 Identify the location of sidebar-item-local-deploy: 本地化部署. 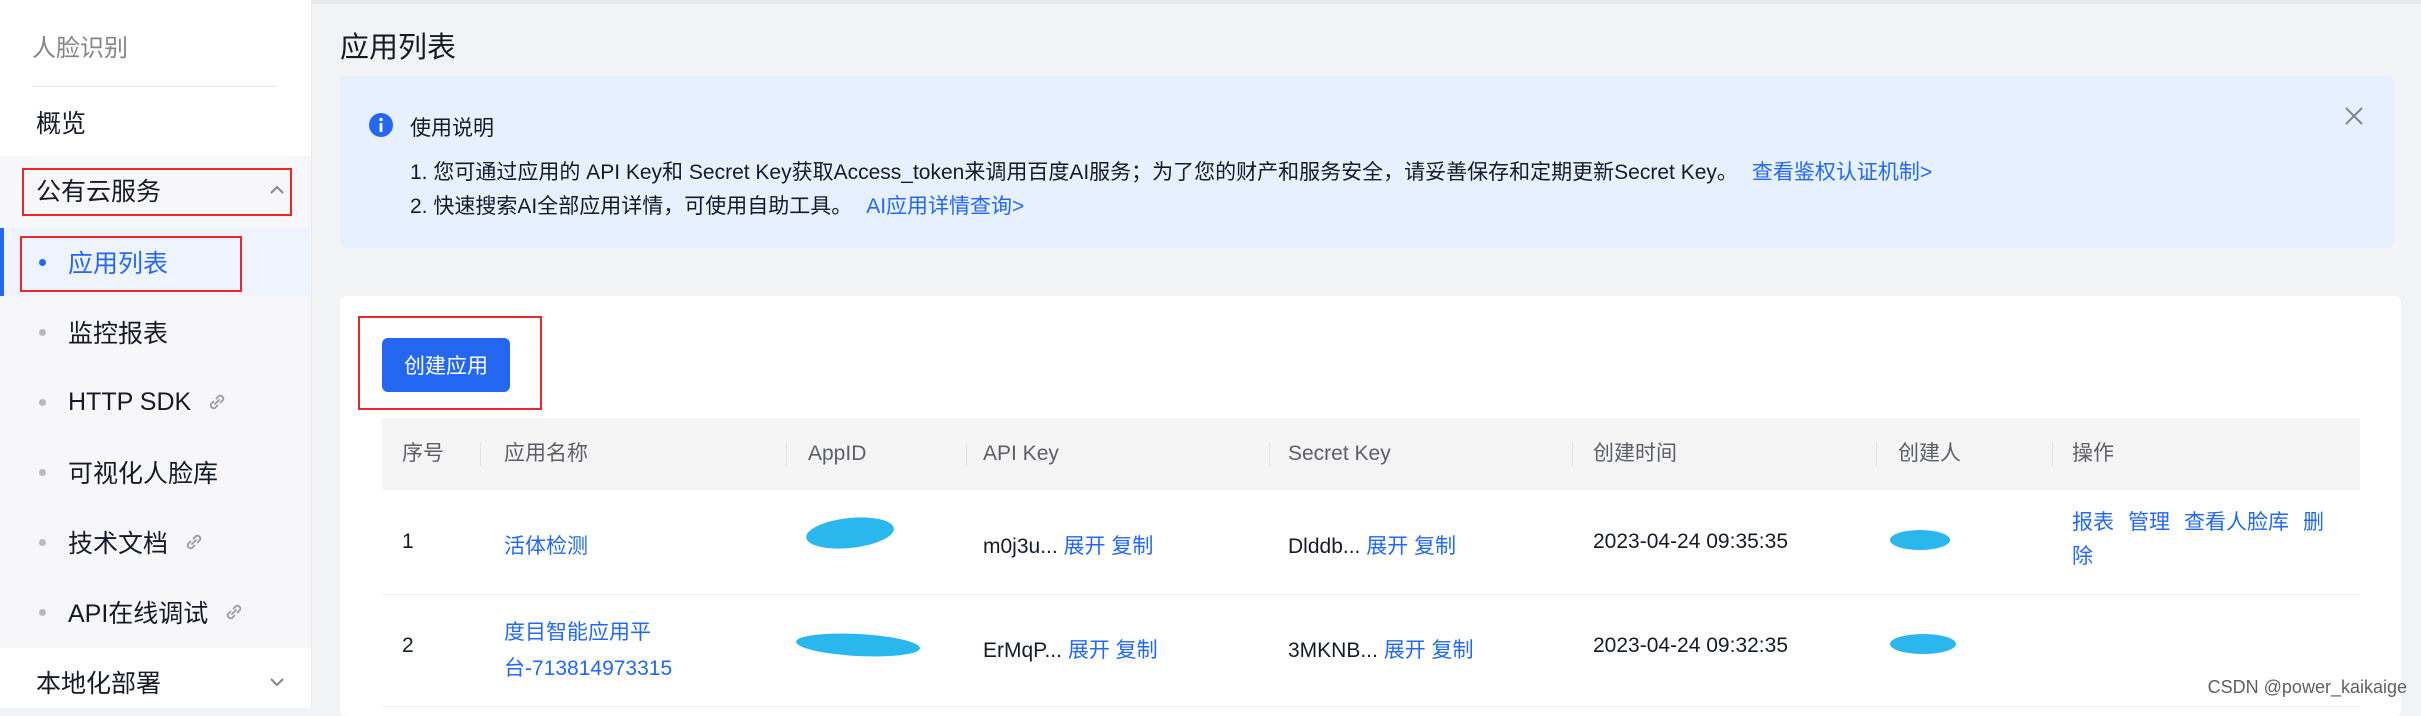
(155, 682).